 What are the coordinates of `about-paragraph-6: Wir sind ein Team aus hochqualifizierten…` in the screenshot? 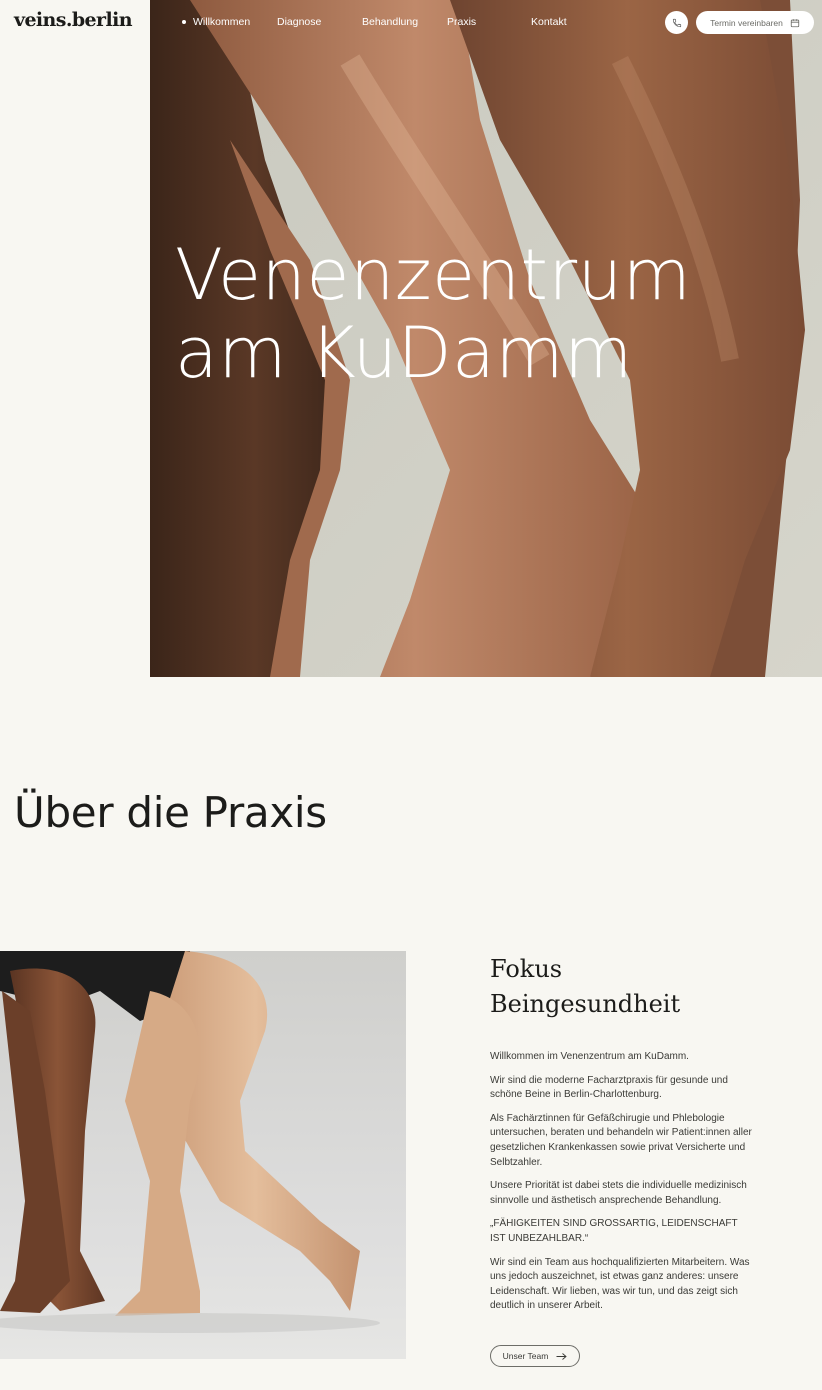 It's located at (620, 1284).